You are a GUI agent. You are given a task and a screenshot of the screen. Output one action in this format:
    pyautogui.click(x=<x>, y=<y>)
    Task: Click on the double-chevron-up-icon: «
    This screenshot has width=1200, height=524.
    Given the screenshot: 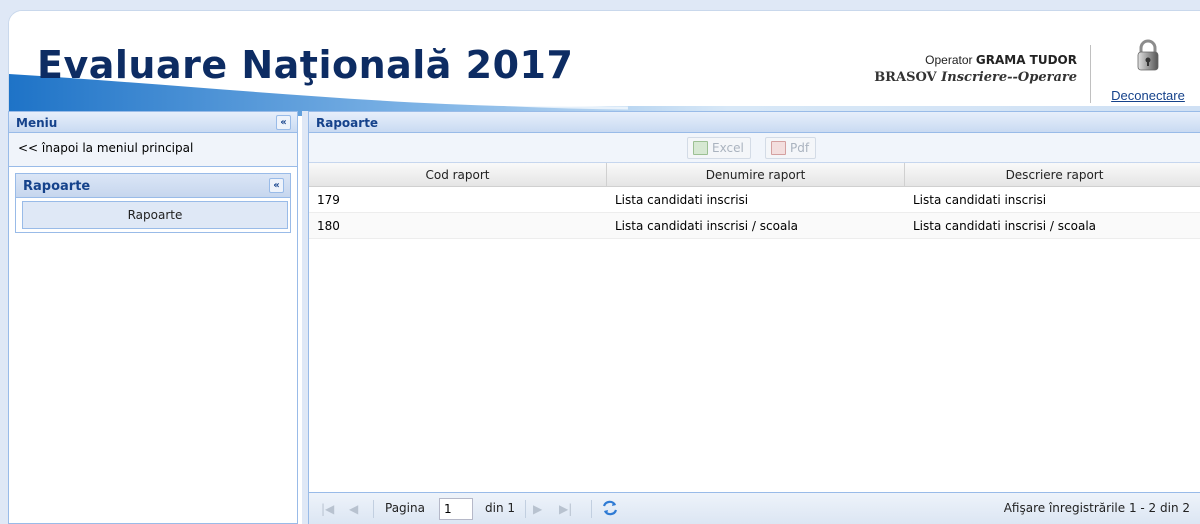 What is the action you would take?
    pyautogui.click(x=276, y=185)
    